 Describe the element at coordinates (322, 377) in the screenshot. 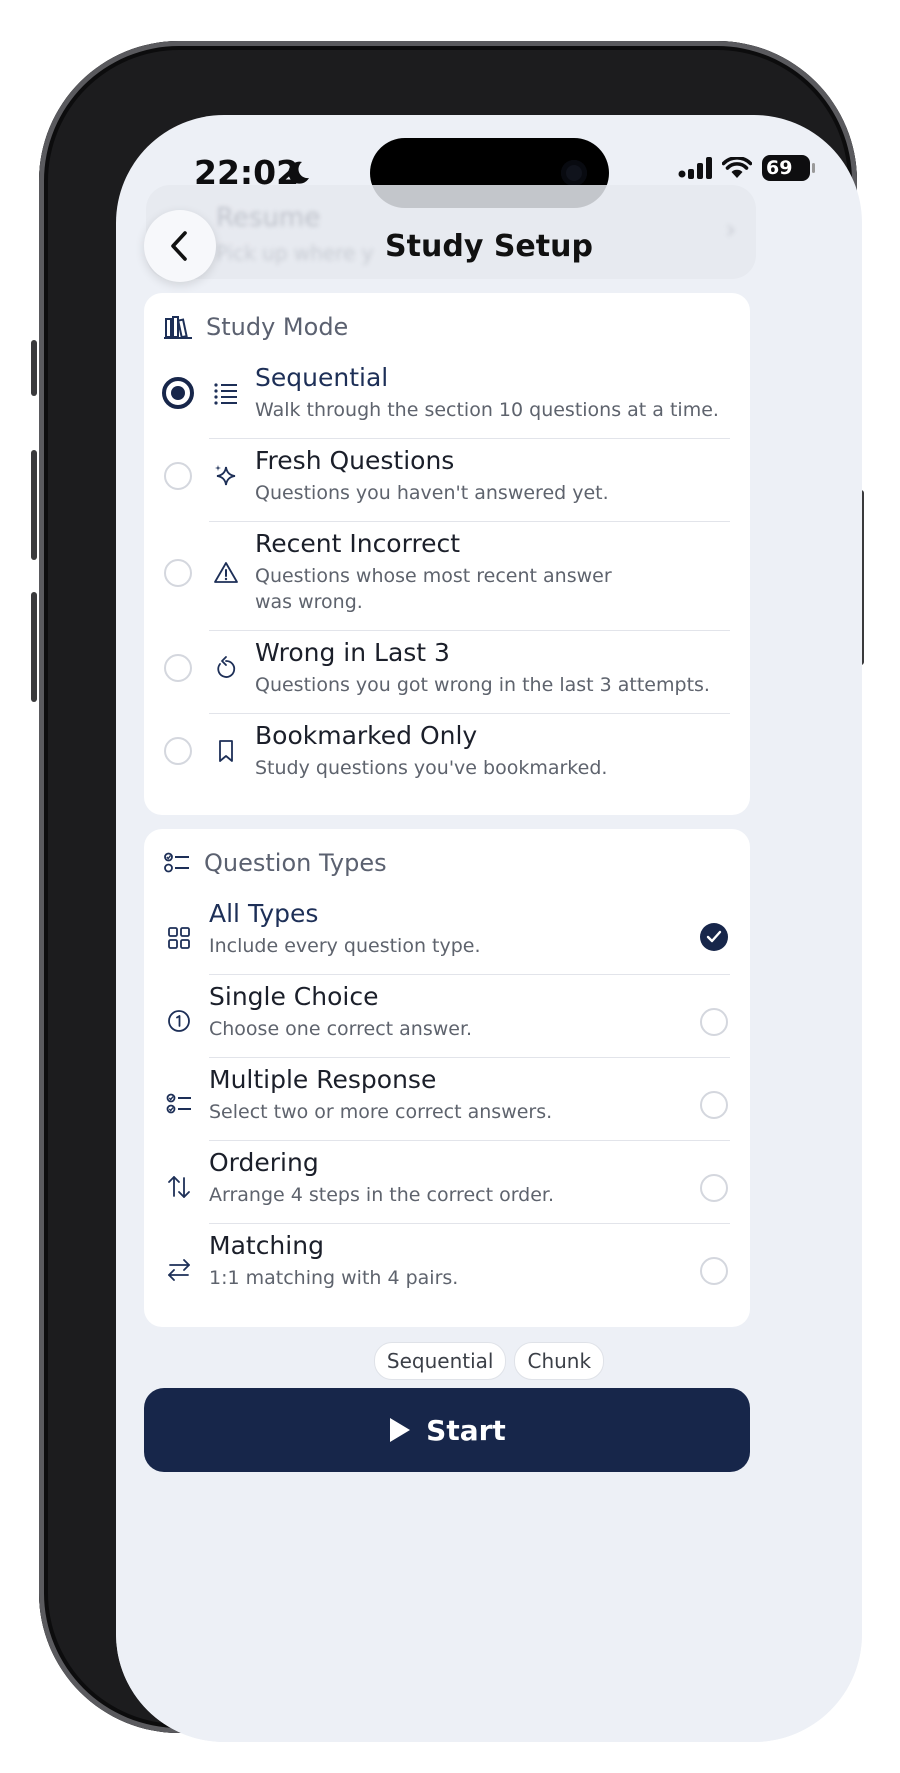

I see `mode-label: Sequential` at that location.